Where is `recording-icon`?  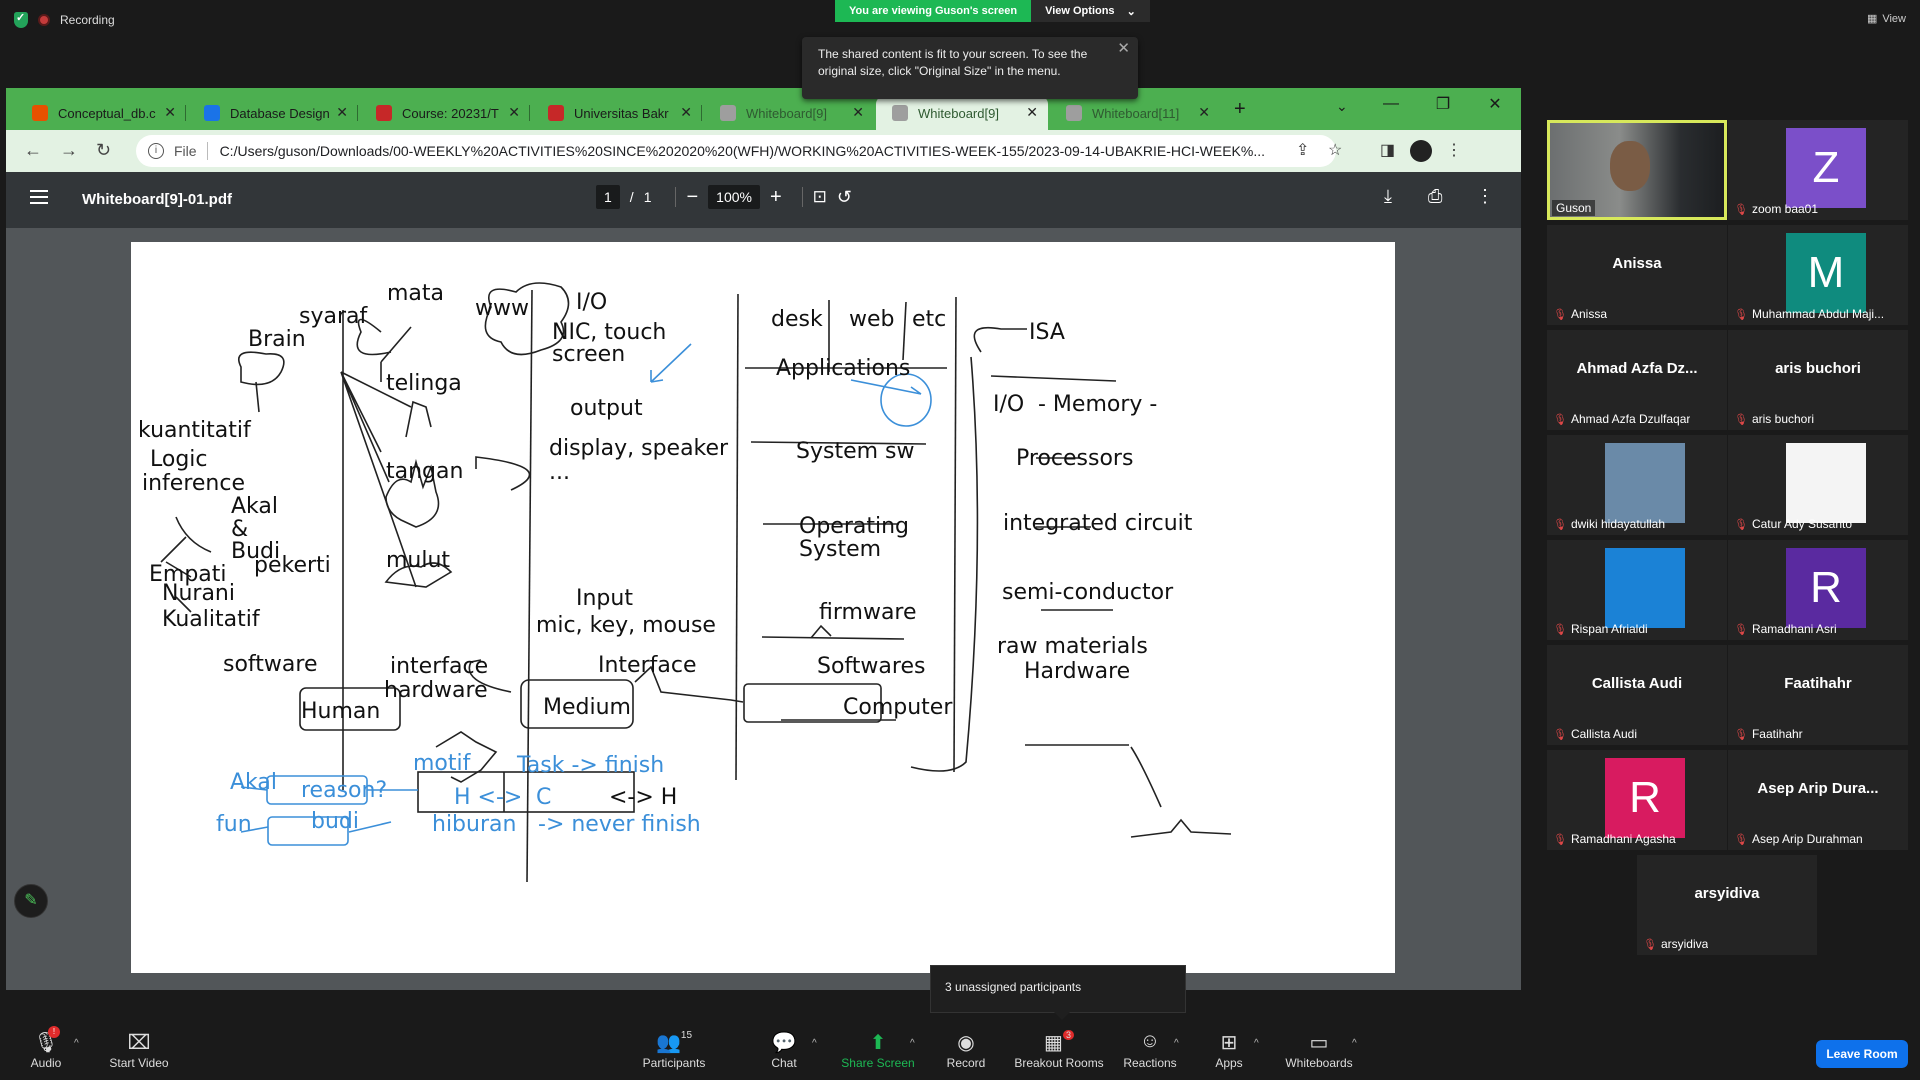
recording-icon is located at coordinates (44, 20).